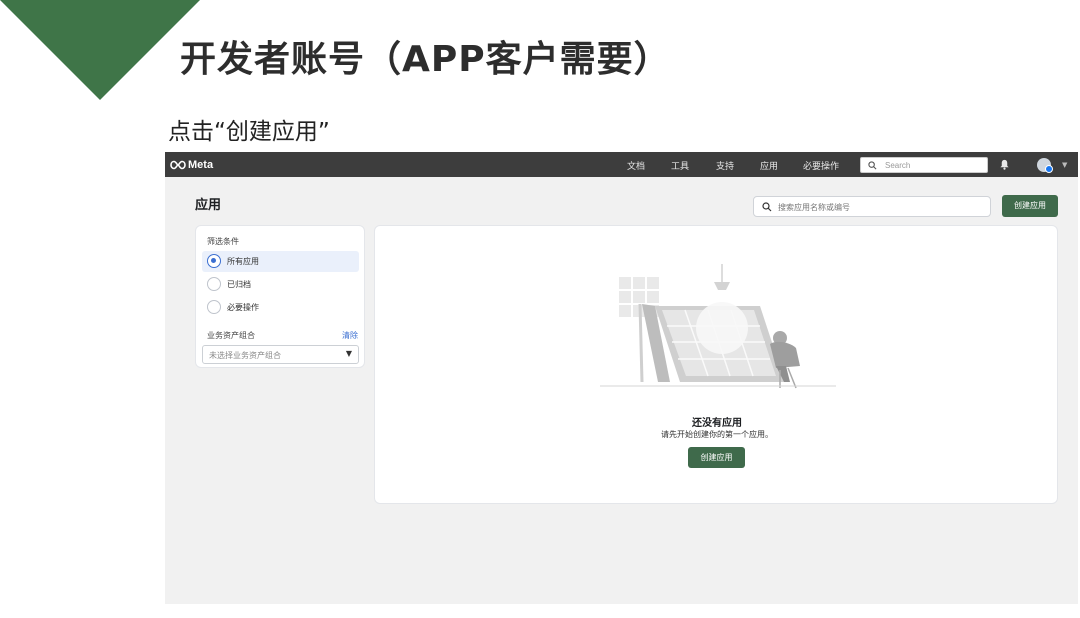 The height and width of the screenshot is (618, 1080). Describe the element at coordinates (348, 353) in the screenshot. I see `dropdown-arrow-icon: ▼` at that location.